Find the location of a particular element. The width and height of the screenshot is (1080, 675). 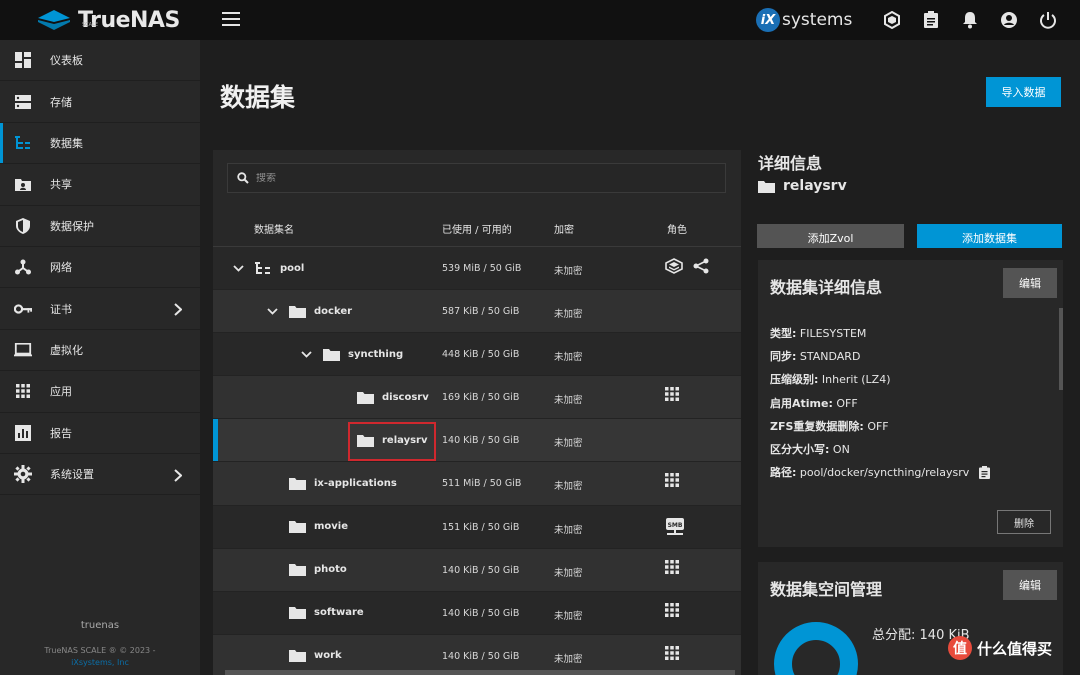

share-icon is located at coordinates (701, 266).